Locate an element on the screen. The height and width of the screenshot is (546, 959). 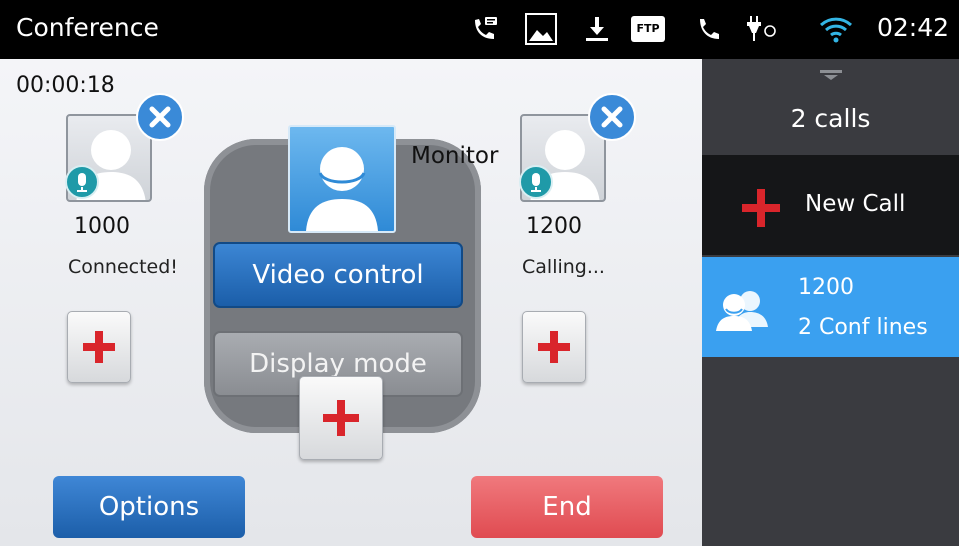
ftp-icon-label: FTP is located at coordinates (648, 28).